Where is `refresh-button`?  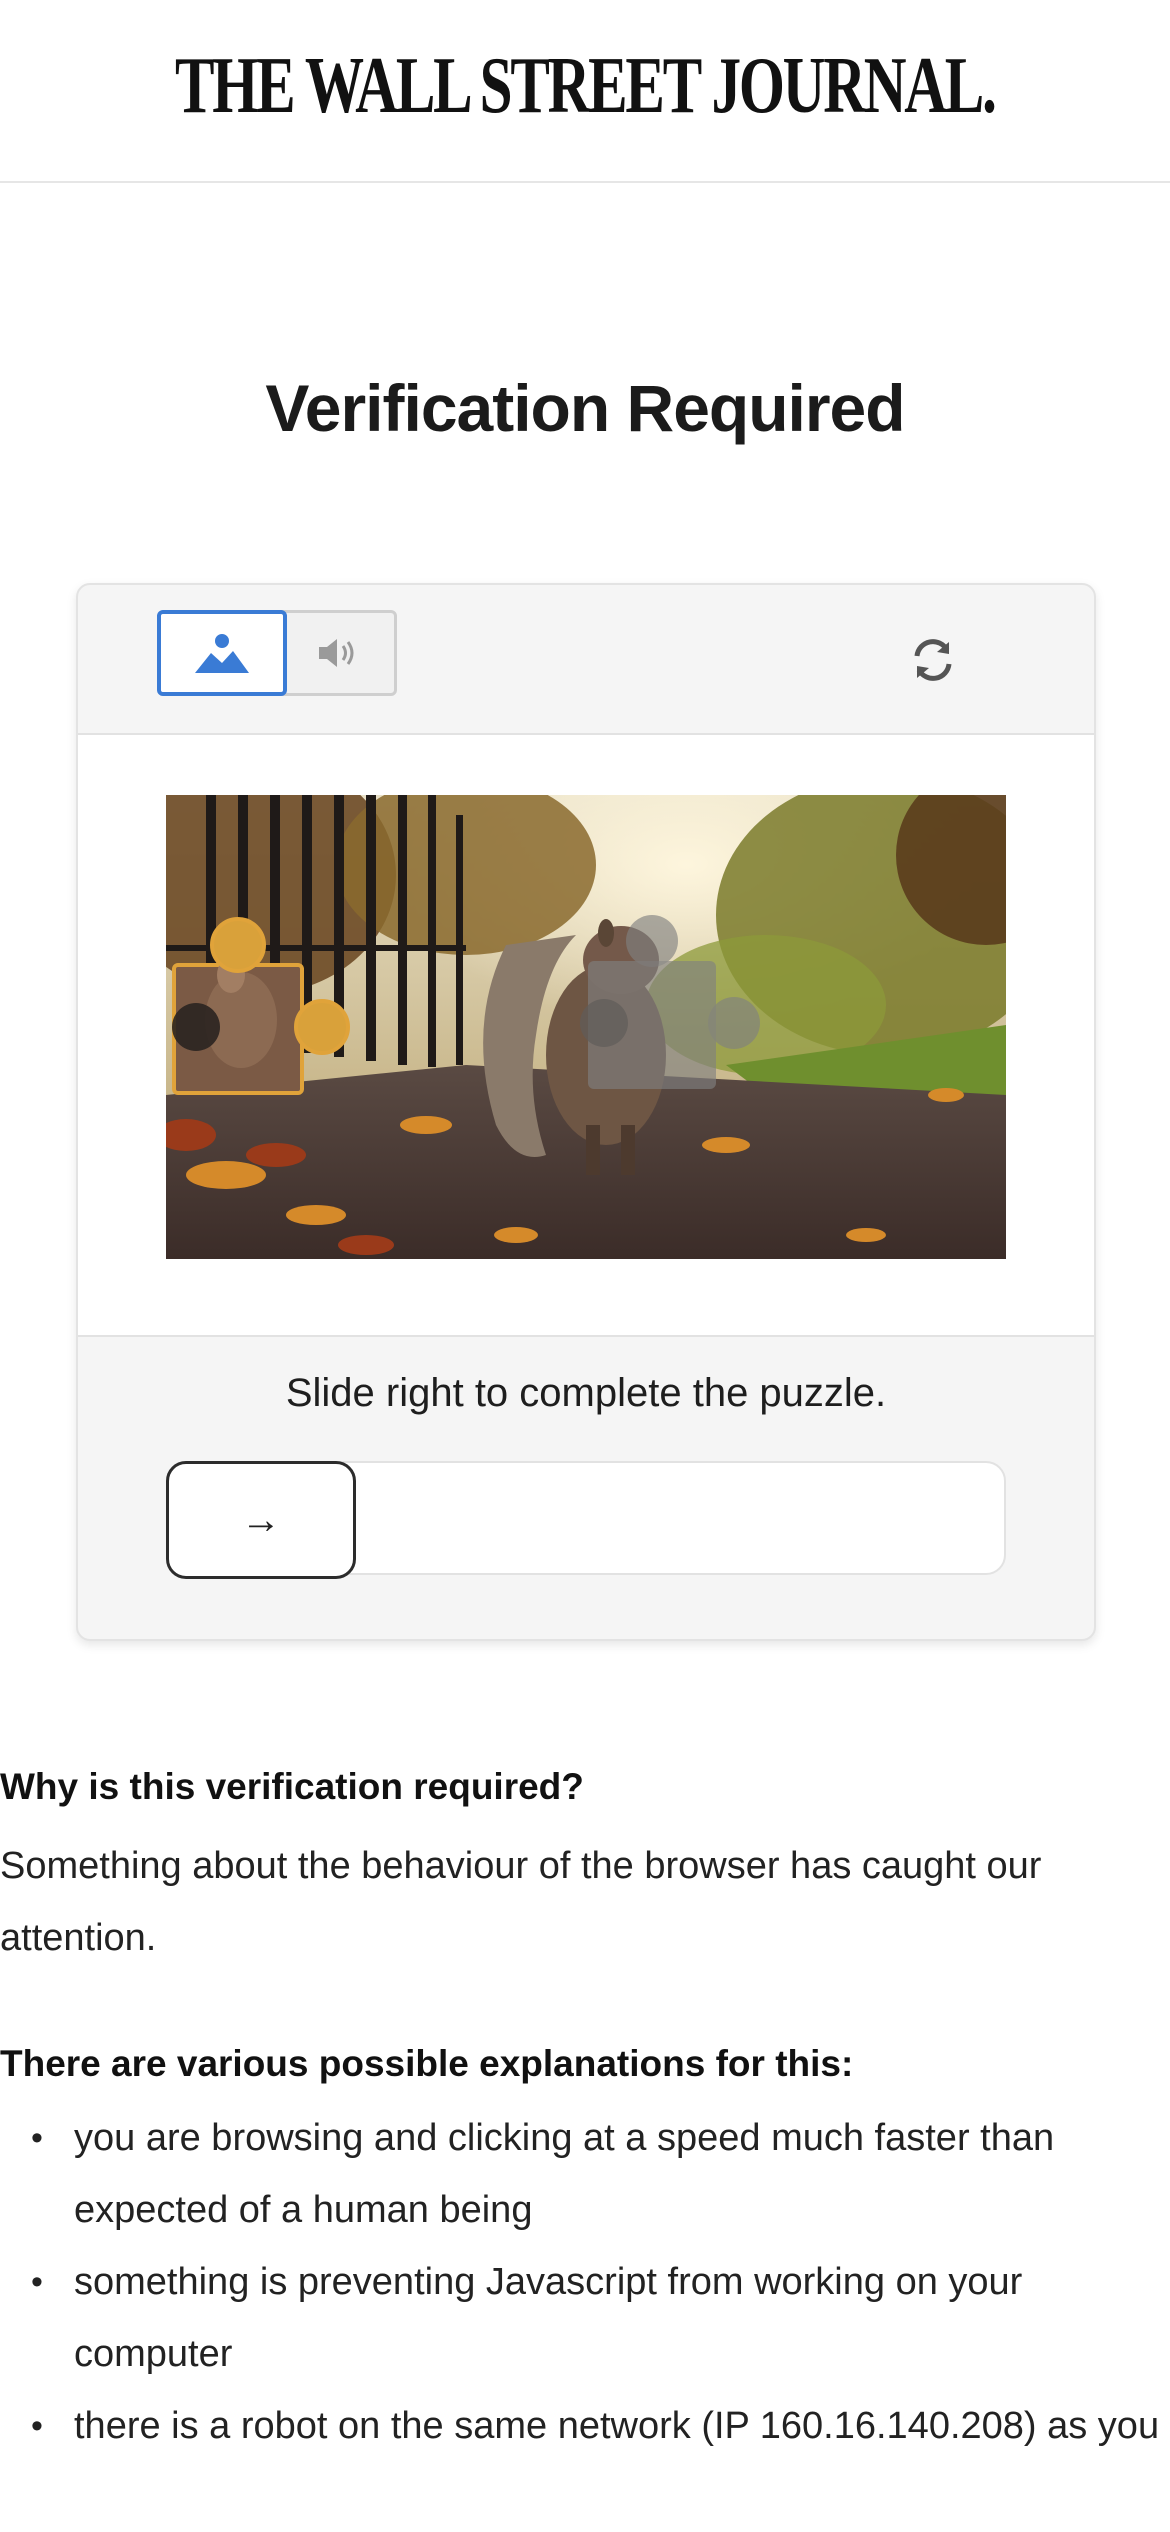 refresh-button is located at coordinates (933, 660).